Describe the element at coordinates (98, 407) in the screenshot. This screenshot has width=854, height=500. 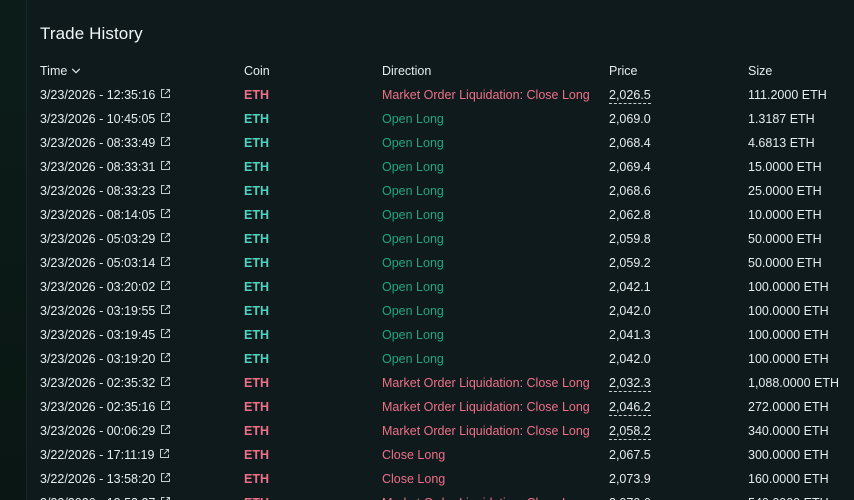
I see `trade-time-text: 3/23/2026 - 02:35:16` at that location.